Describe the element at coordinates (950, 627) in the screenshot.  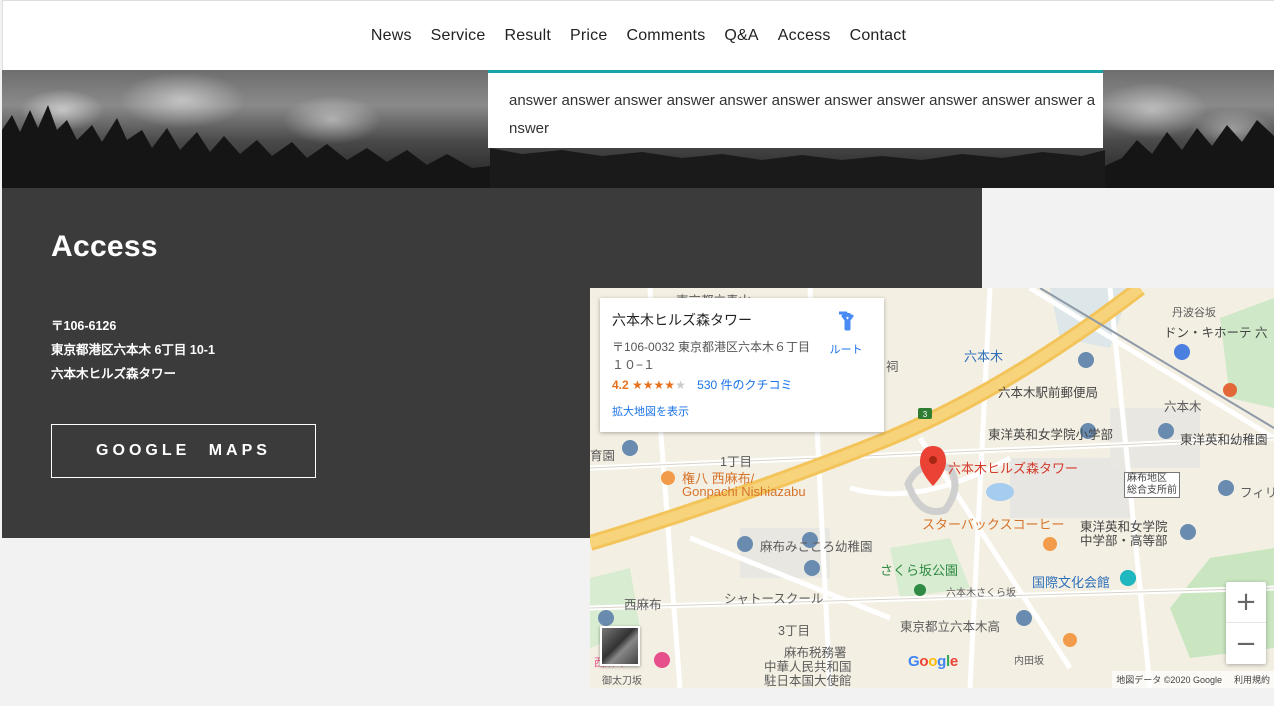
I see `map-label-roppongi-high: 東京都立六本木高` at that location.